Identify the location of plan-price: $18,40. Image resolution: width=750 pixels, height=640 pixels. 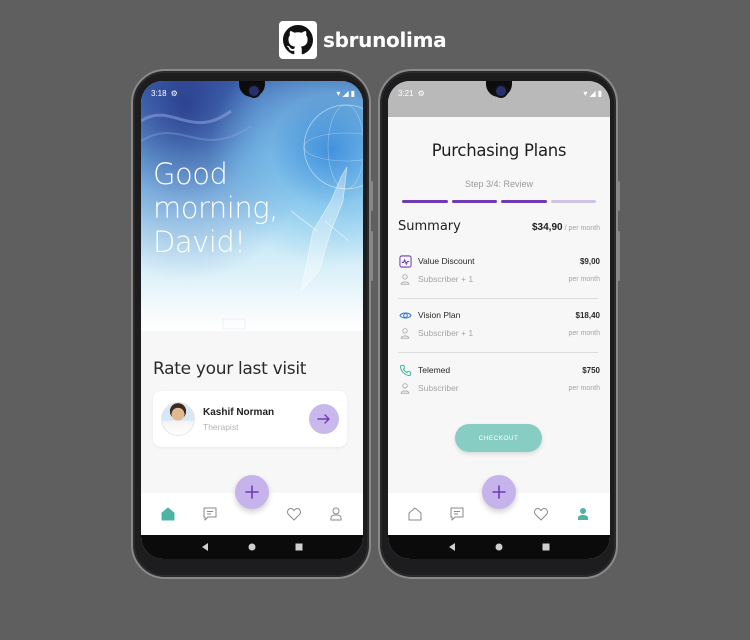
(587, 315).